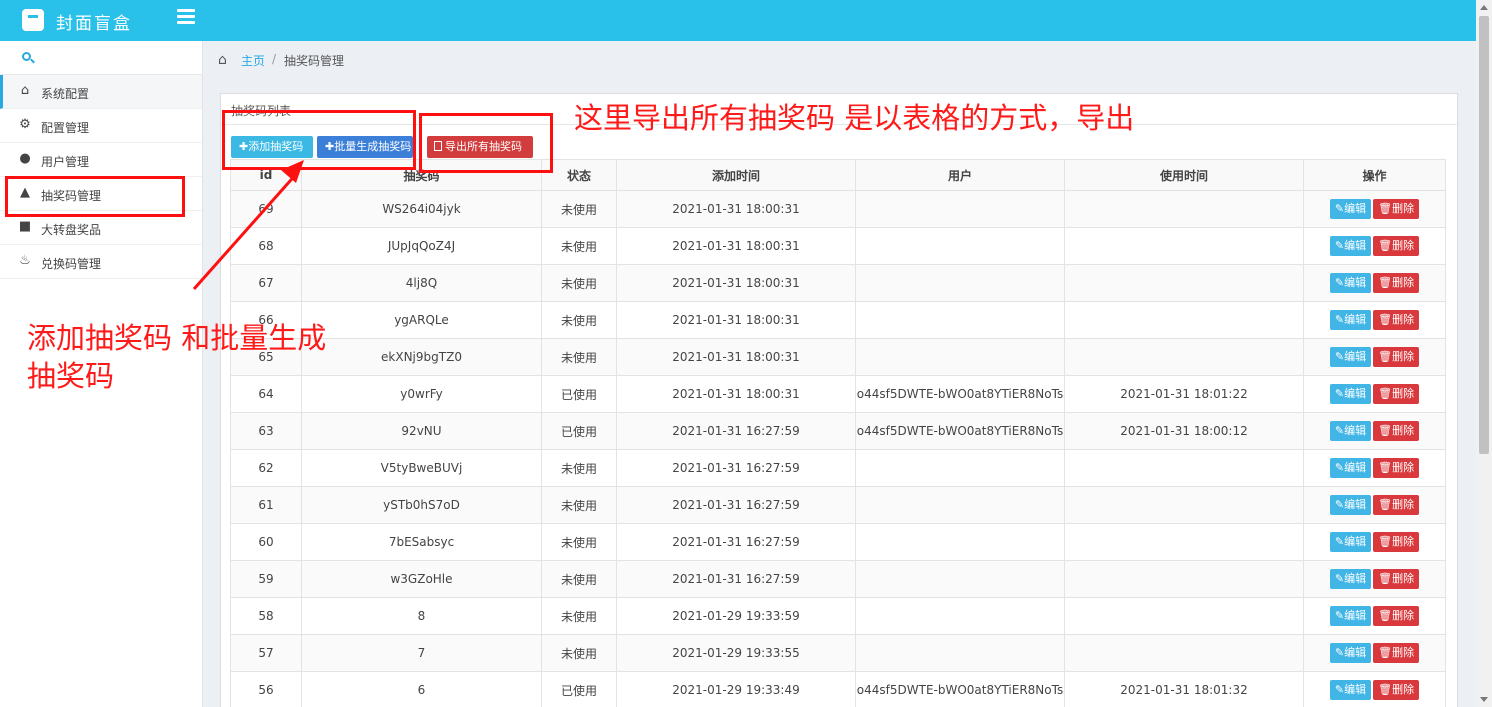  What do you see at coordinates (65, 162) in the screenshot?
I see `sidebar-item-label: 用户管理` at bounding box center [65, 162].